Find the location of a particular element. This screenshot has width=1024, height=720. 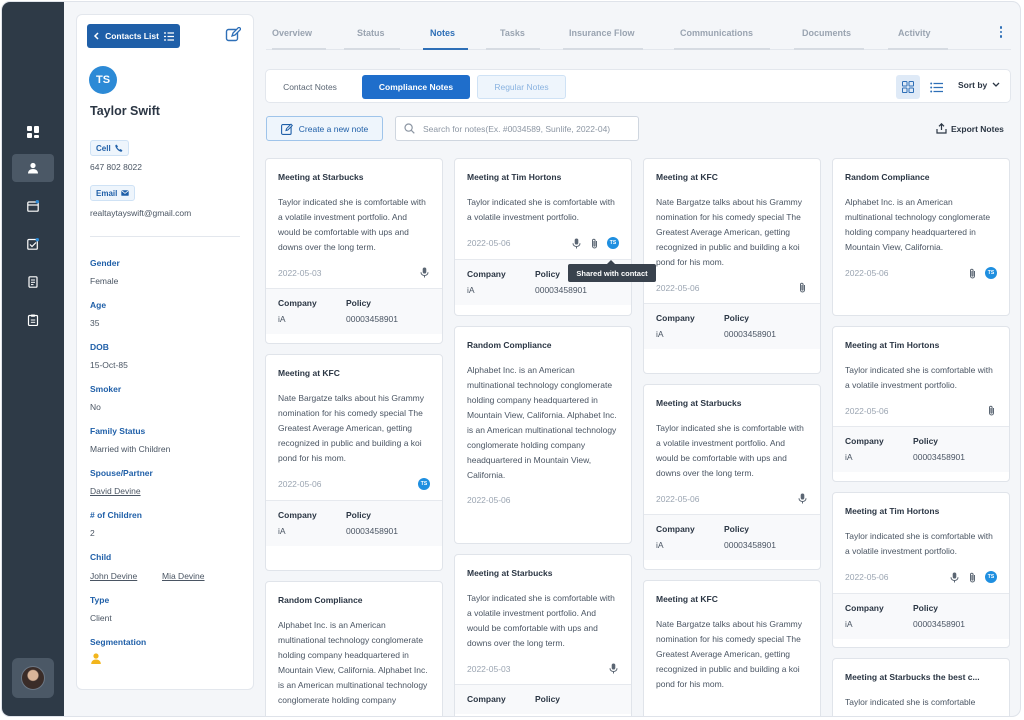

grid-view-button is located at coordinates (908, 87).